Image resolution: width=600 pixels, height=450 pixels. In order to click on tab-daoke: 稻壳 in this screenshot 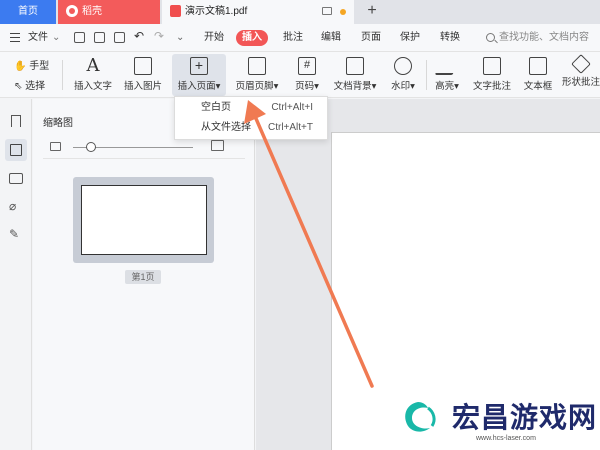, I will do `click(109, 12)`.